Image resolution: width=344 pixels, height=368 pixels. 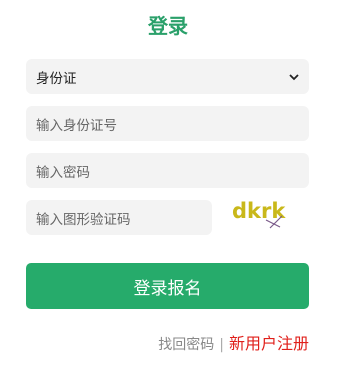 I want to click on login-register-button: 登录报名, so click(x=167, y=286).